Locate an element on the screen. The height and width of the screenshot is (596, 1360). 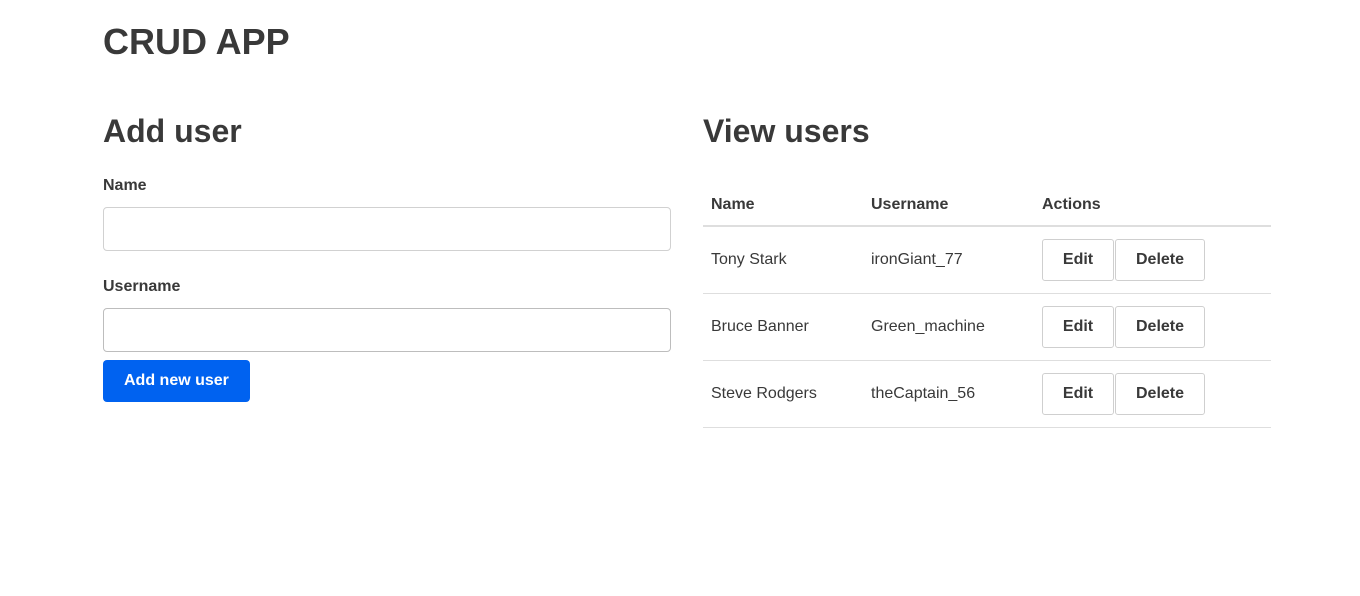
table-row: Steve Rodgers theCaptain_56 Edit Delete is located at coordinates (987, 394).